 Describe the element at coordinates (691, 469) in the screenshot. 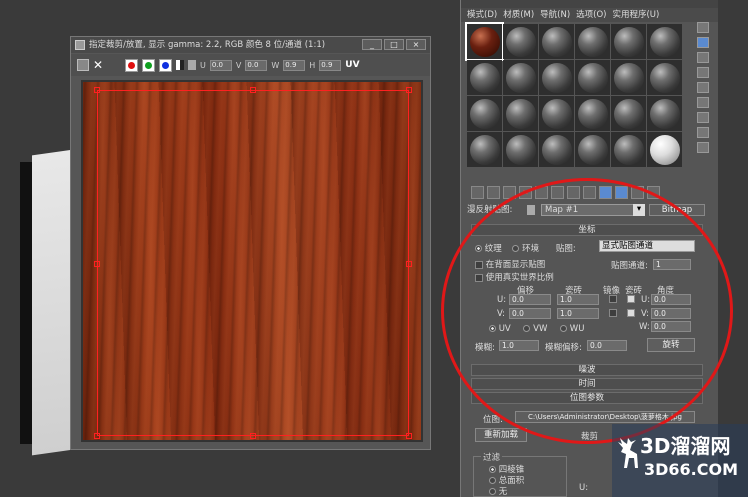

I see `watermark-url: 3D66.COM` at that location.